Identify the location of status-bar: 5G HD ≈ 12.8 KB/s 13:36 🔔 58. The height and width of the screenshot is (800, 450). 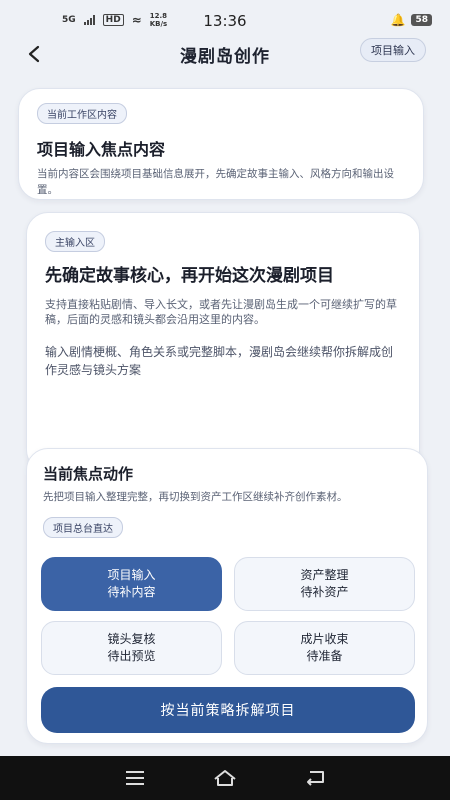
(225, 20).